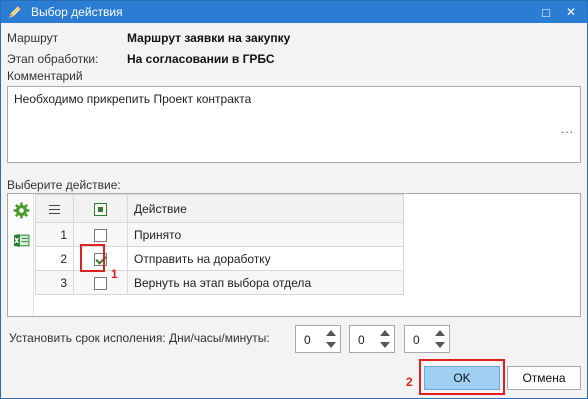  I want to click on table-row: 1 Принято, so click(219, 234).